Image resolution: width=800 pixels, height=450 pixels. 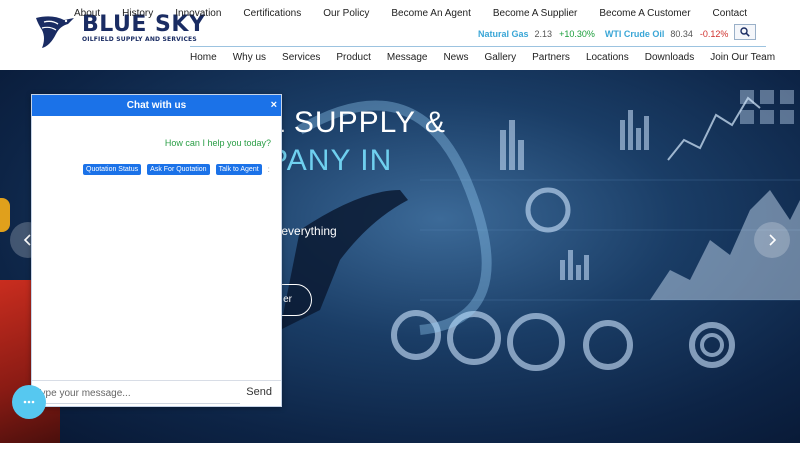 I want to click on chat-title: Chat with us, so click(x=156, y=105).